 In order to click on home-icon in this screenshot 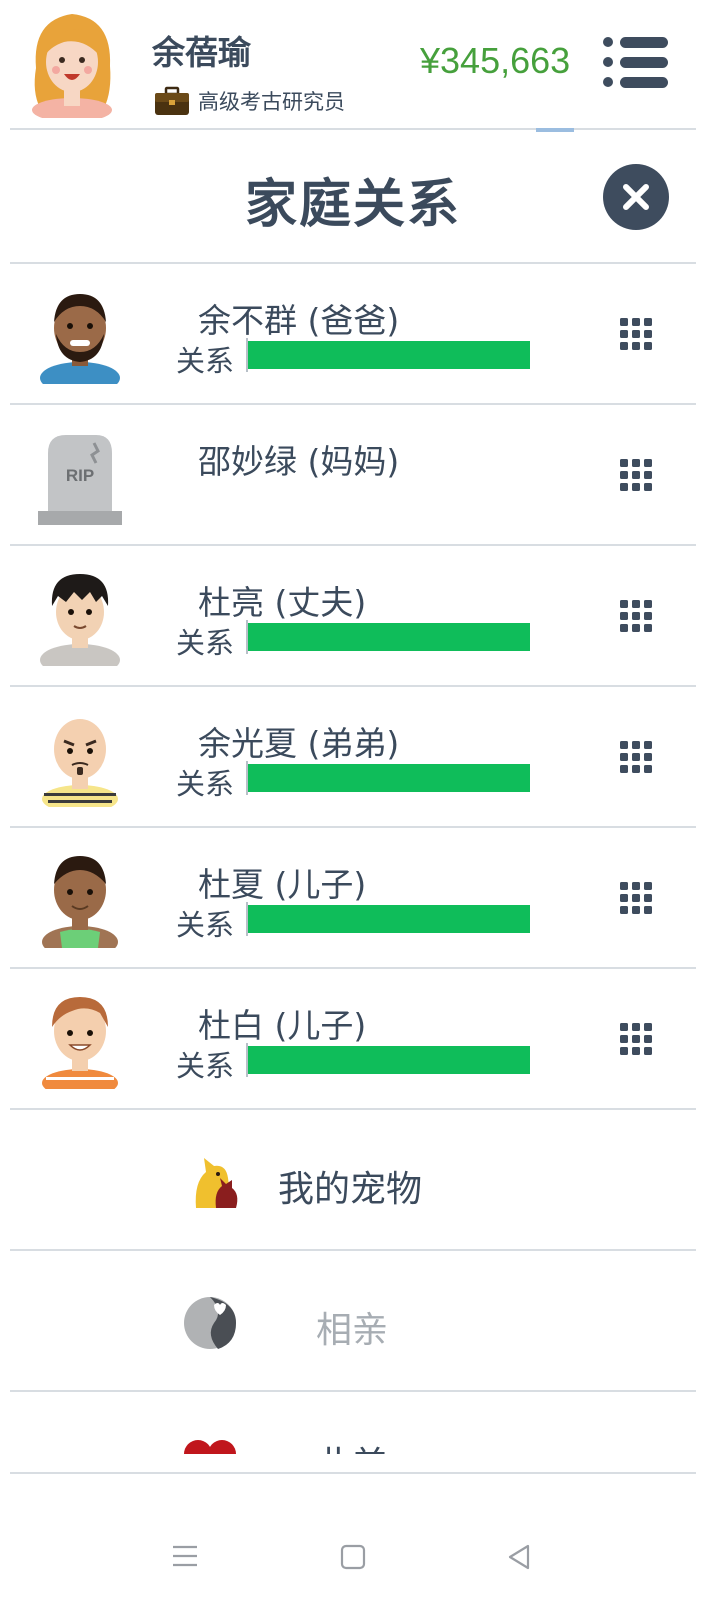, I will do `click(353, 1559)`.